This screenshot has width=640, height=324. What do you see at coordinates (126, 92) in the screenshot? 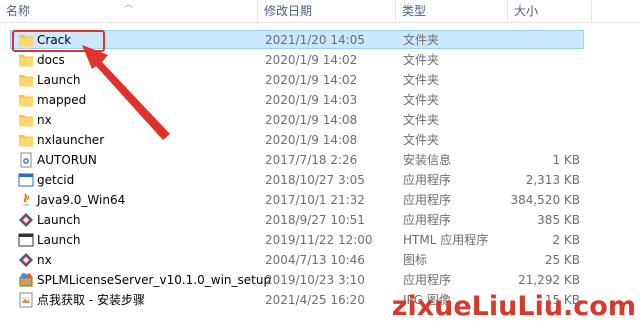
I see `annotation-arrow` at bounding box center [126, 92].